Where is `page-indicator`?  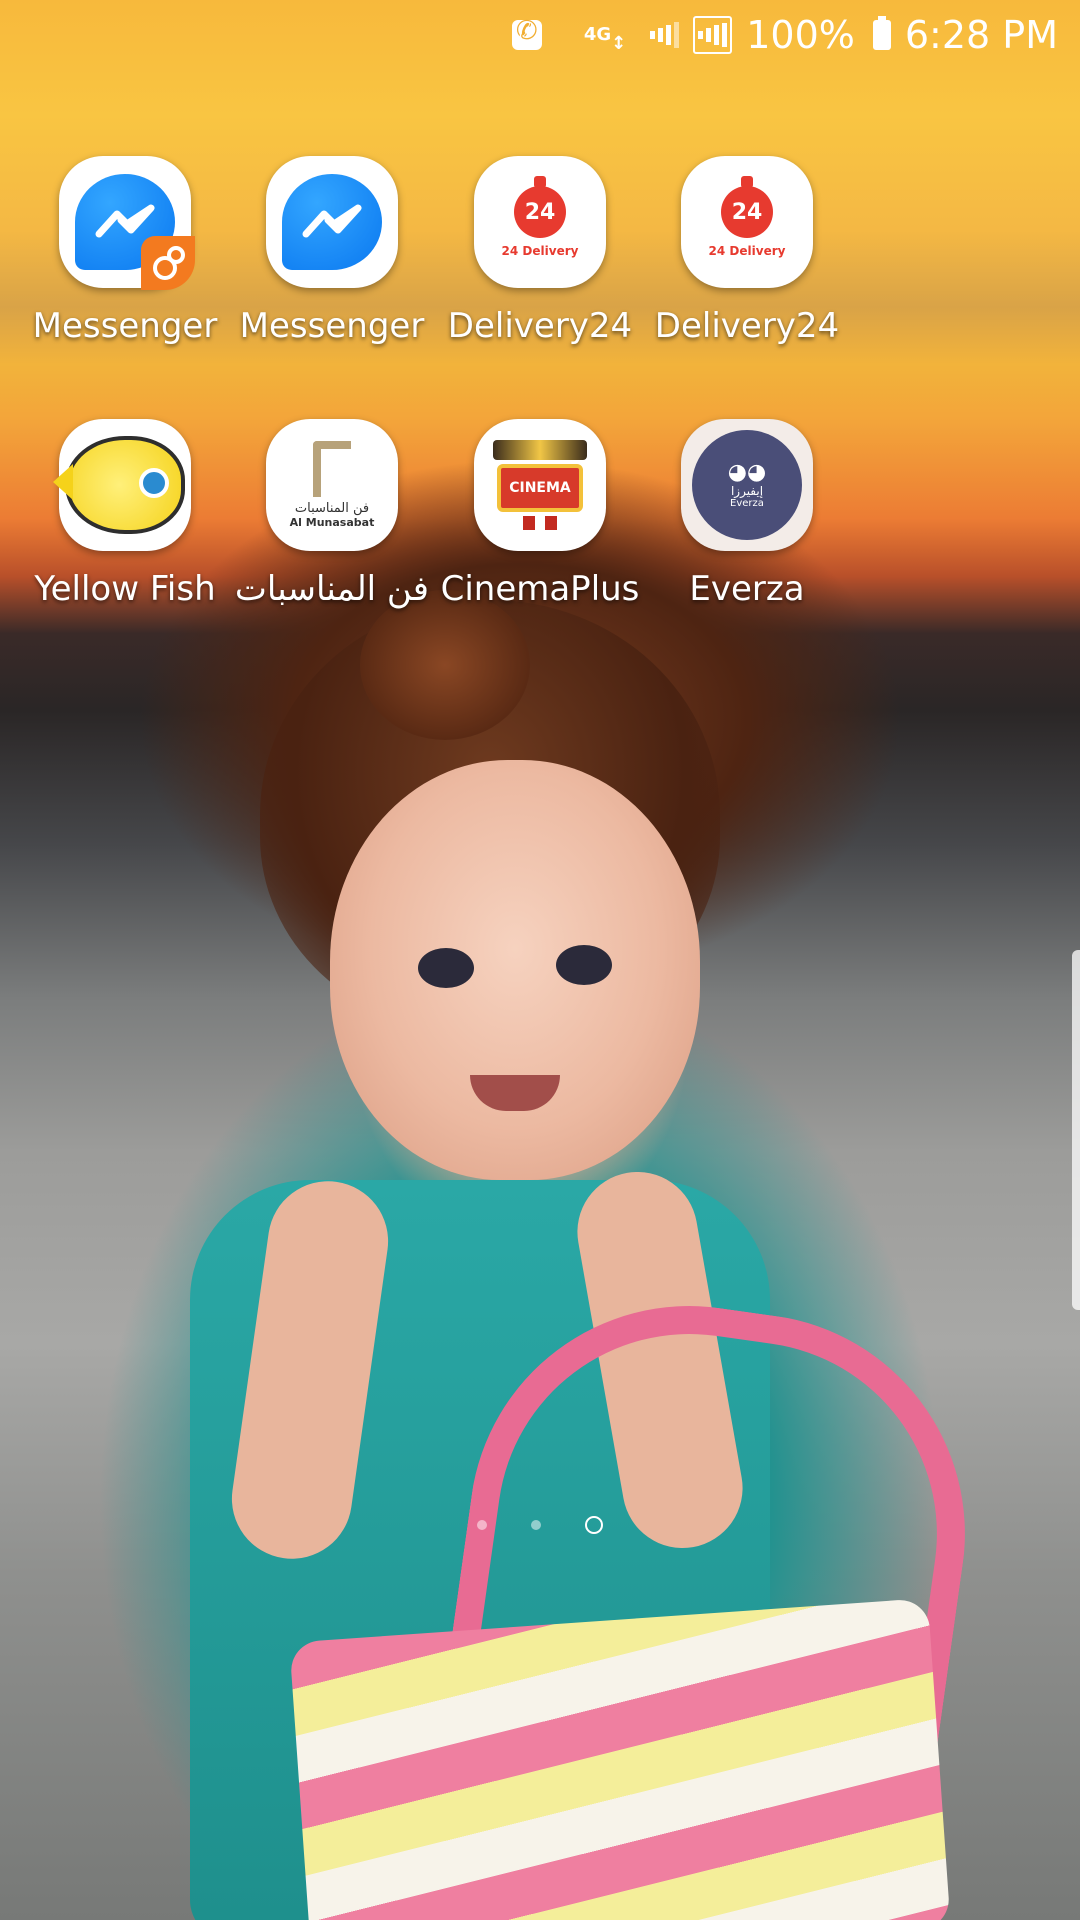 page-indicator is located at coordinates (540, 1525).